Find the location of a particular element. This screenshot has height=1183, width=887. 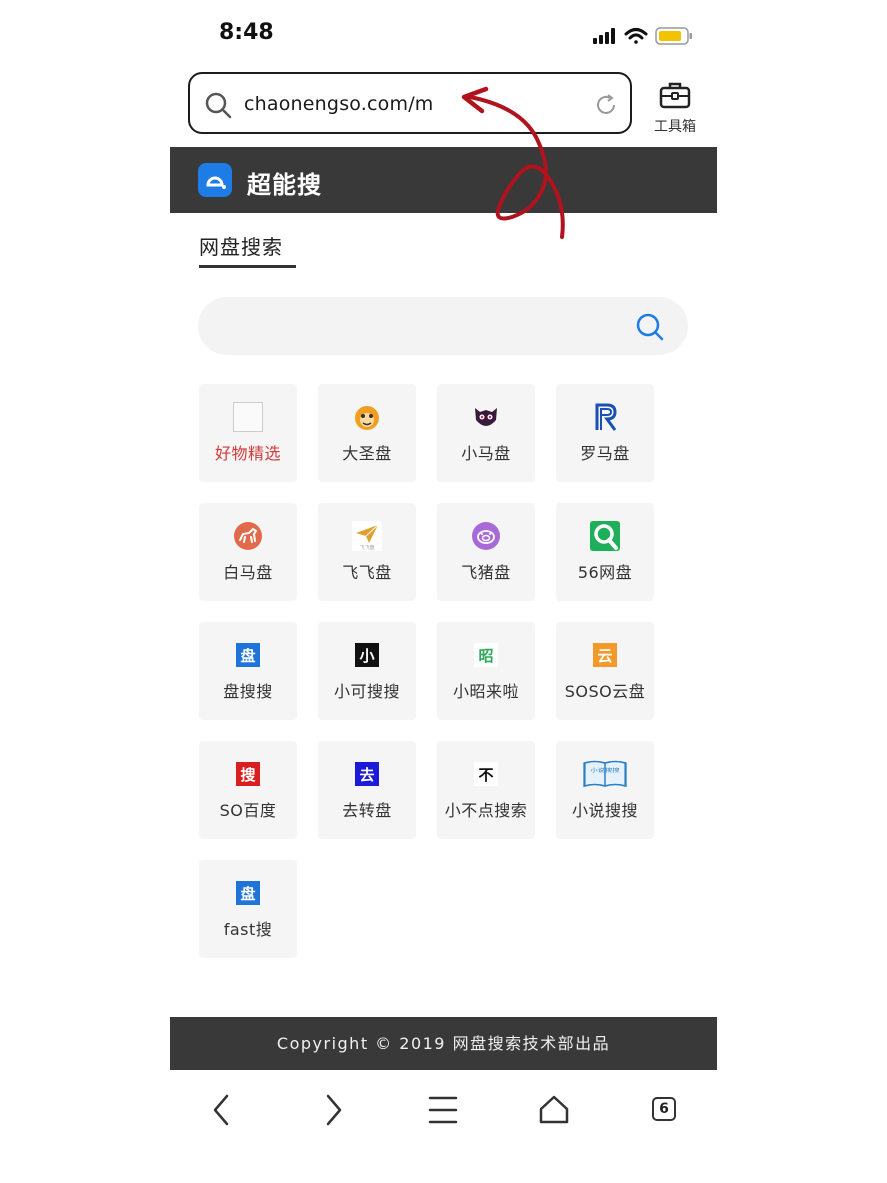

monkey-icon is located at coordinates (367, 418).